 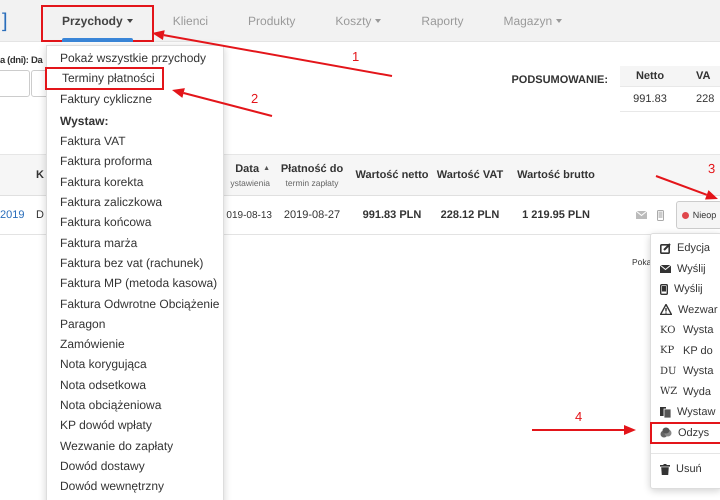 I want to click on menu-item: Nota obciążeniowa, so click(x=135, y=405).